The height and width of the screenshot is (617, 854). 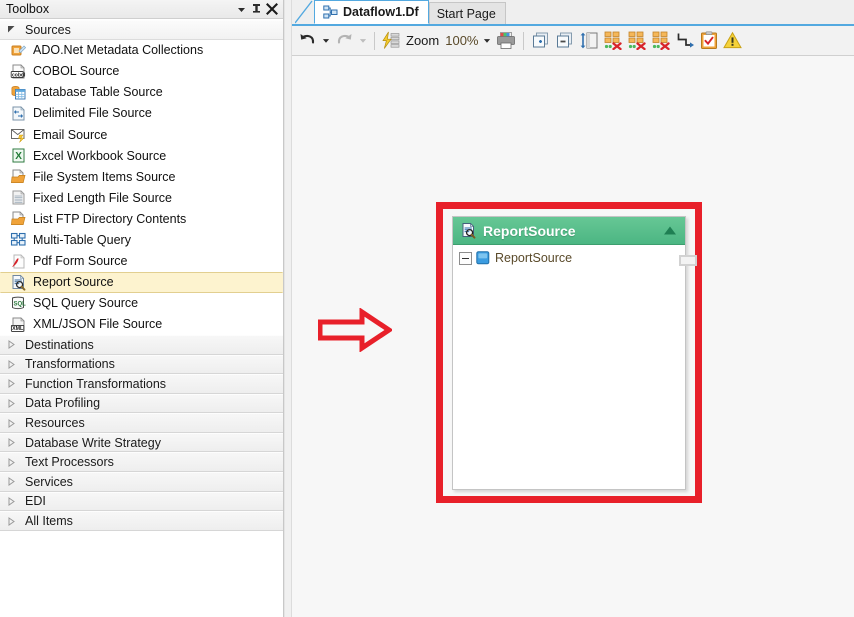 I want to click on lightning-bolt-icon, so click(x=391, y=40).